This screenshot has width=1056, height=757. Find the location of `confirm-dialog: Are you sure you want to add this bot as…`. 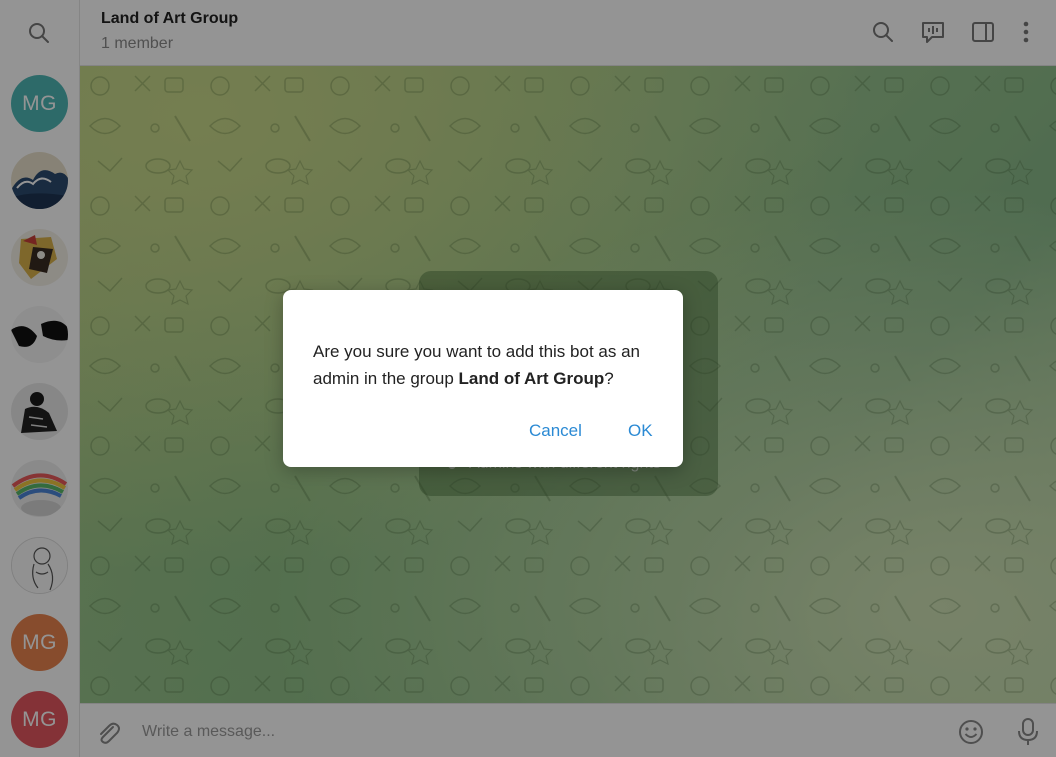

confirm-dialog: Are you sure you want to add this bot as… is located at coordinates (483, 378).